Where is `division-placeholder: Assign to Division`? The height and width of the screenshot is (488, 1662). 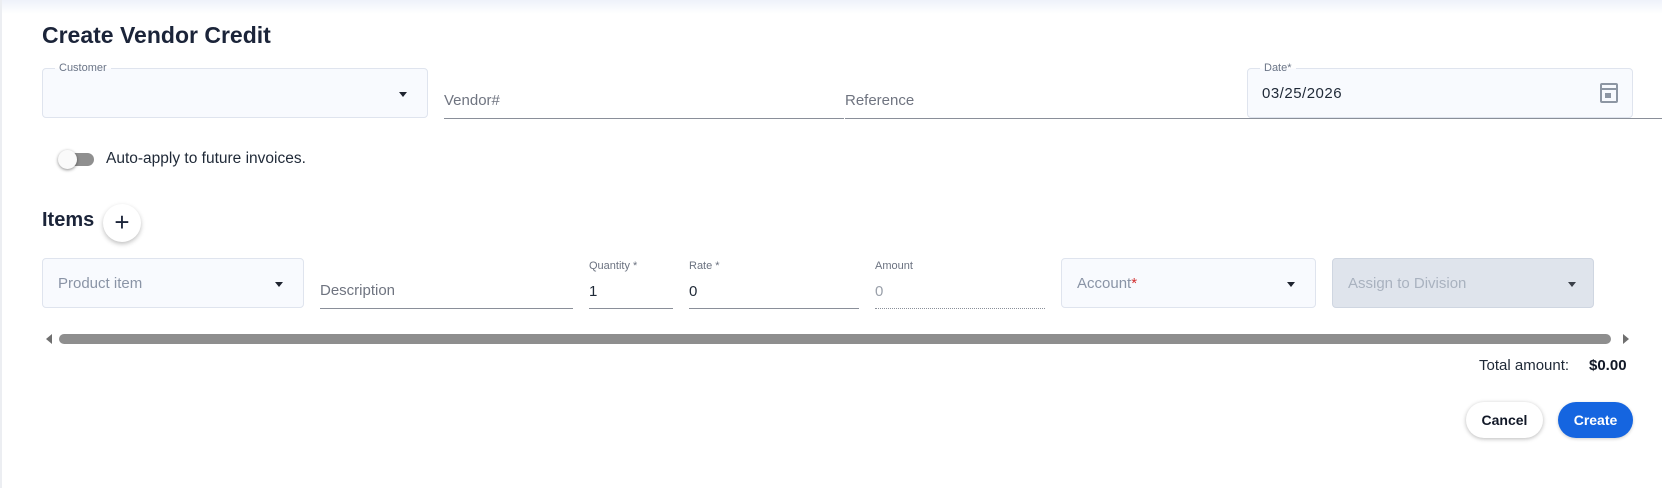 division-placeholder: Assign to Division is located at coordinates (1407, 283).